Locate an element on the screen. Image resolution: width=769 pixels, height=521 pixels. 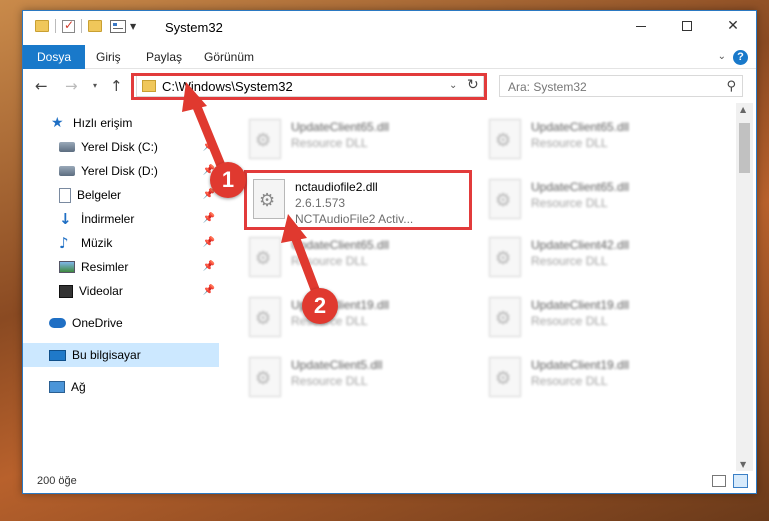
step-2-badge: 2 is located at coordinates (320, 306).